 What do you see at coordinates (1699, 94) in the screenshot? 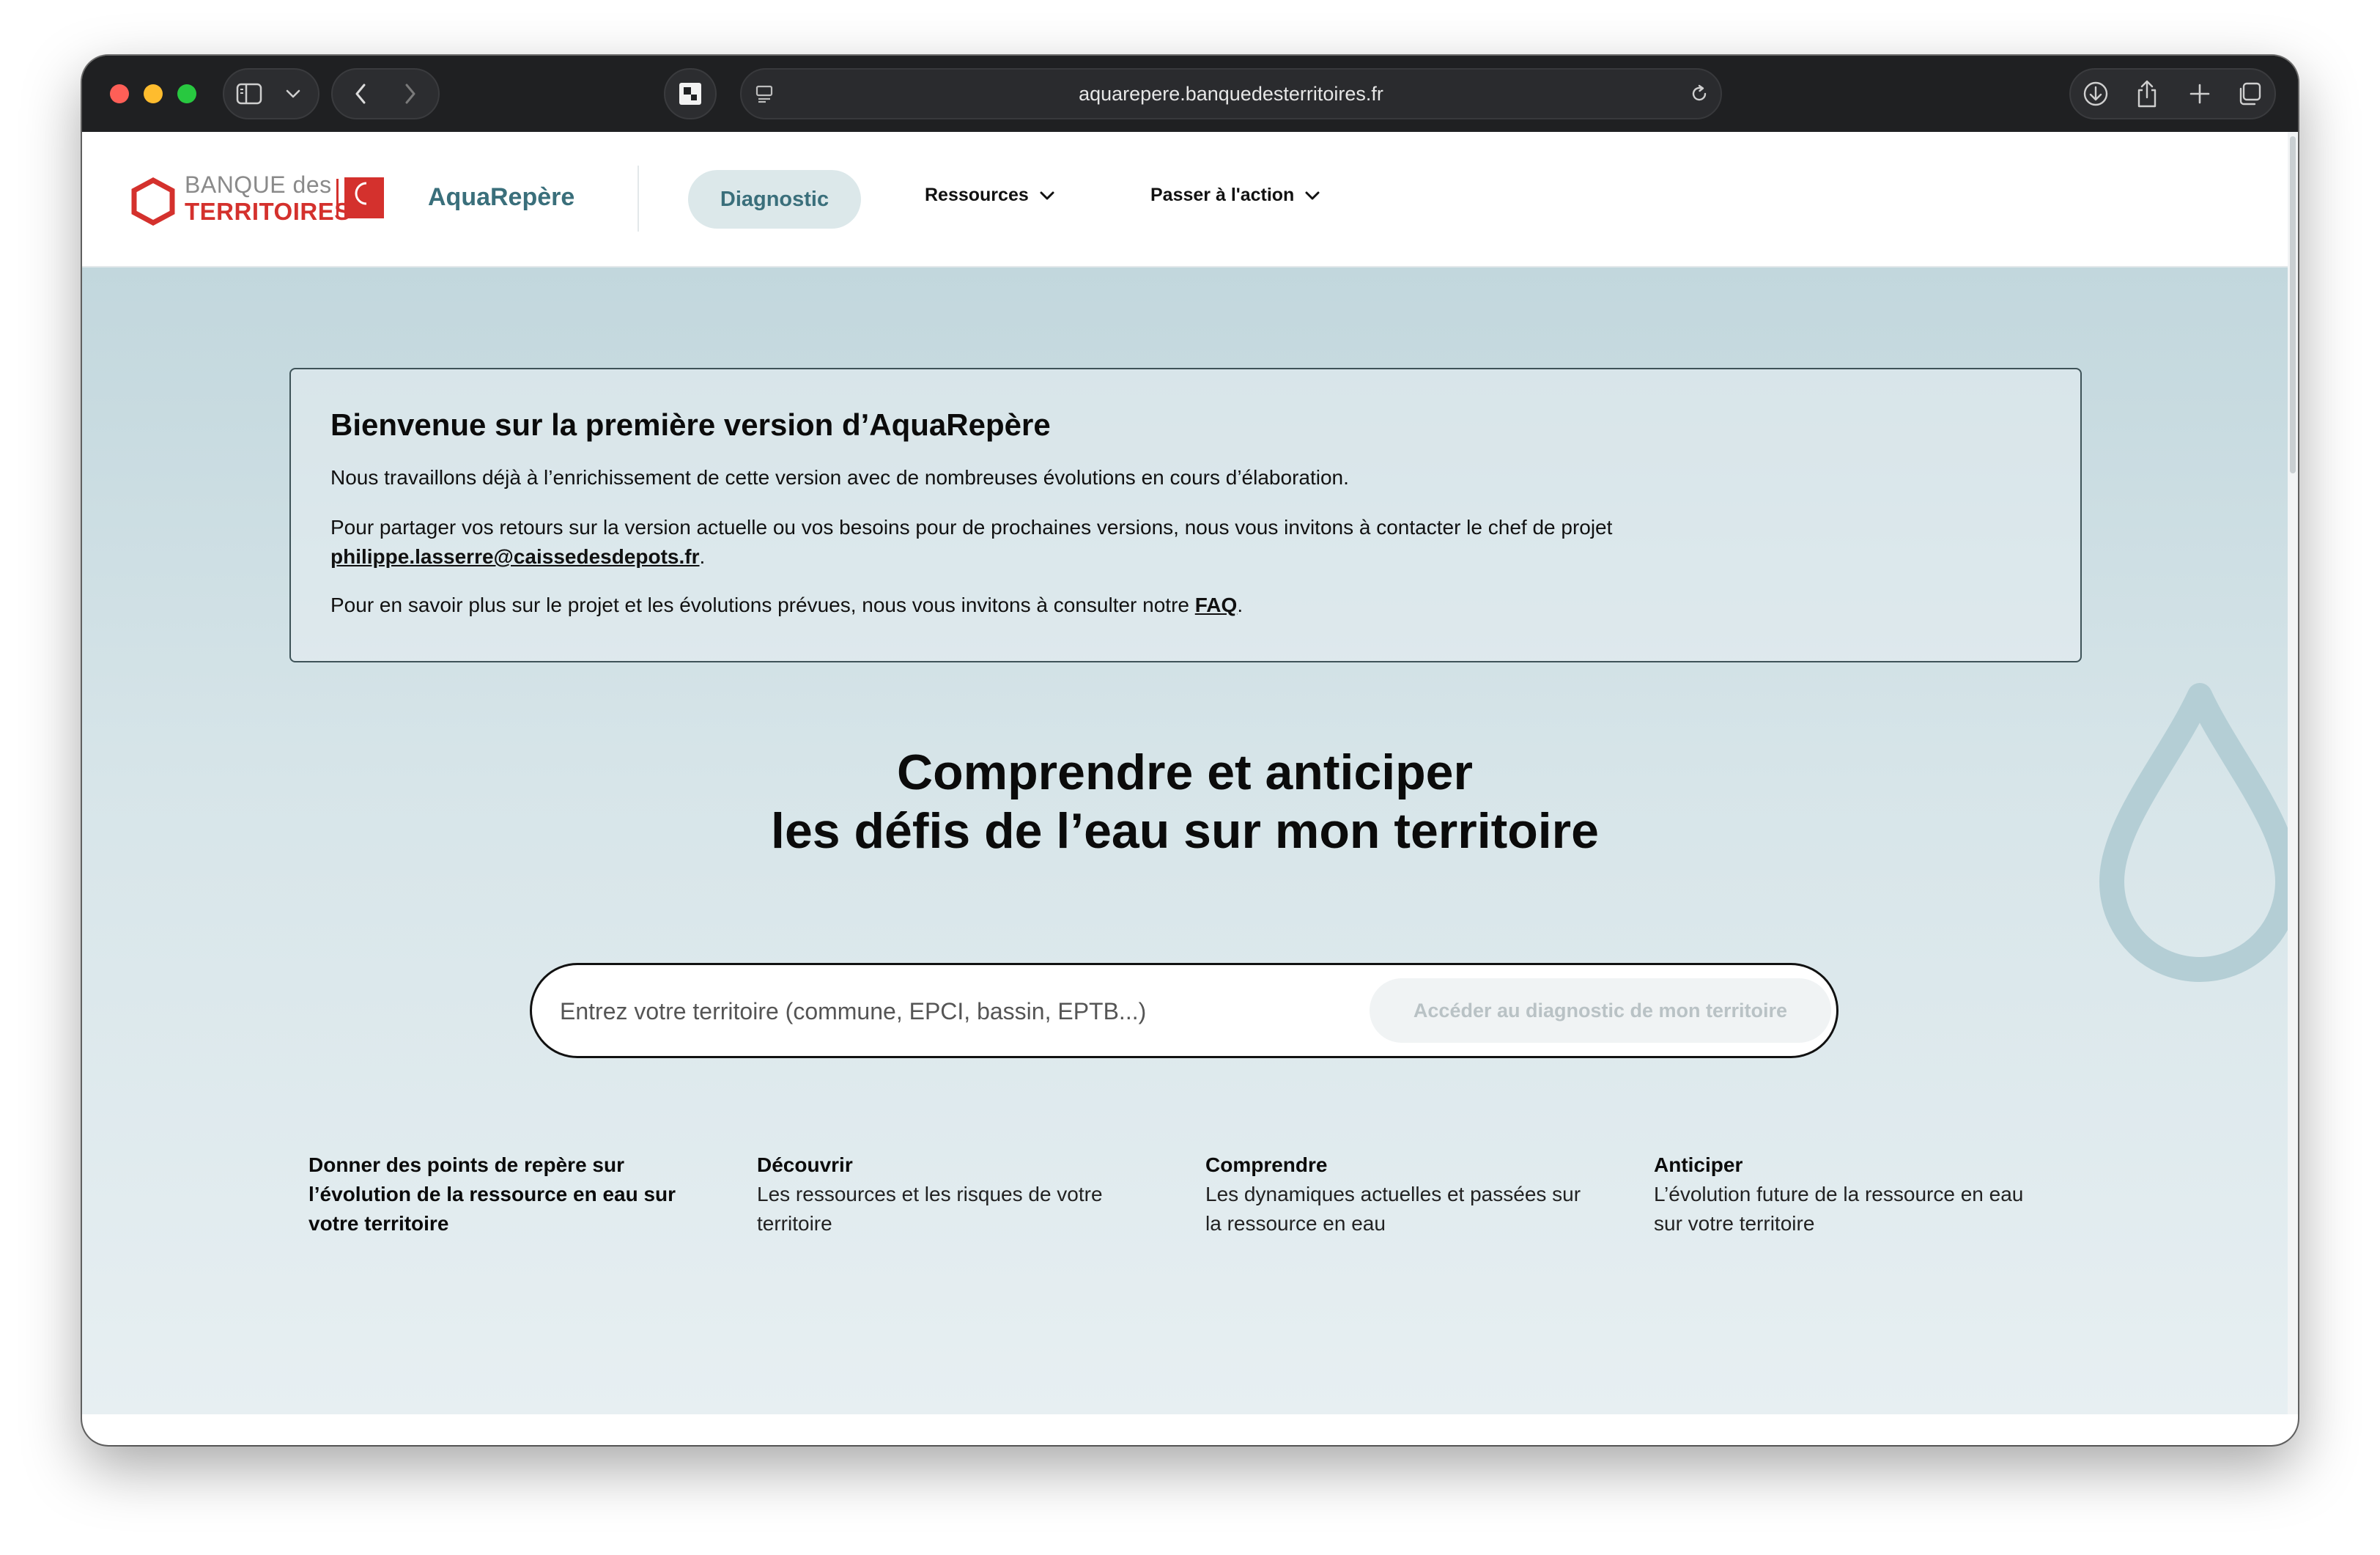
I see `reload-icon` at bounding box center [1699, 94].